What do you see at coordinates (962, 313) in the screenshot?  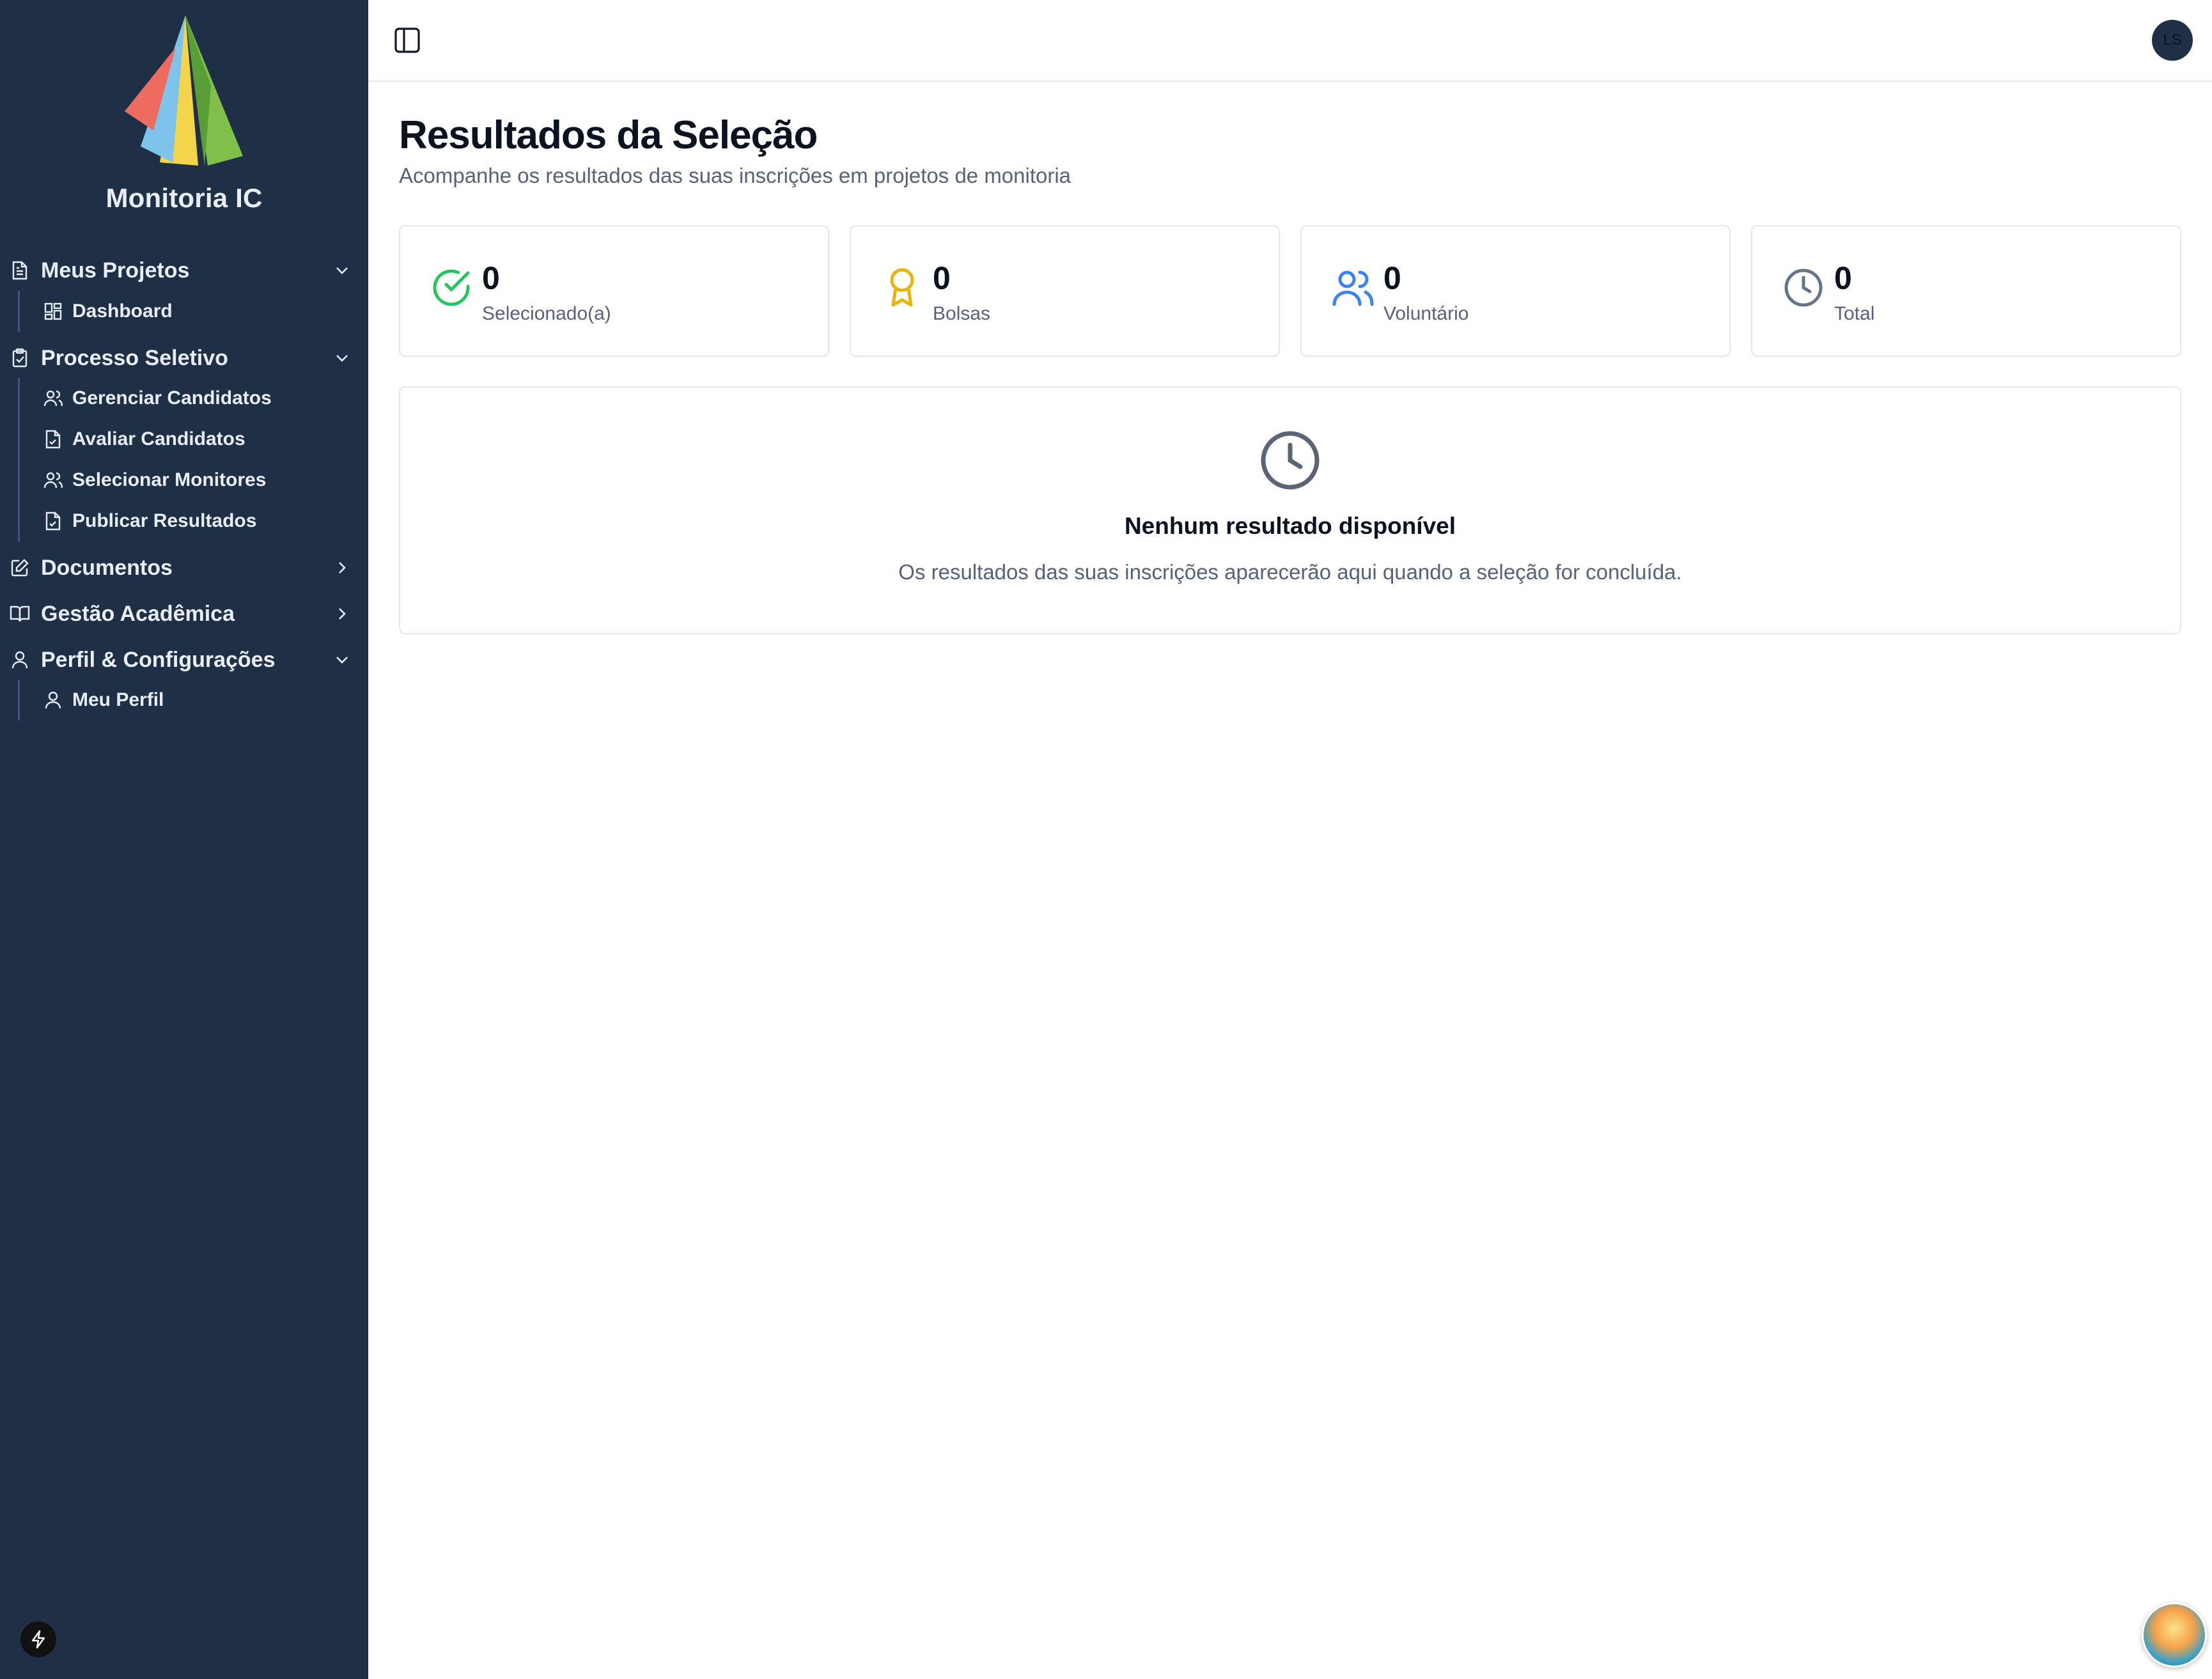 I see `stat-label: Bolsas` at bounding box center [962, 313].